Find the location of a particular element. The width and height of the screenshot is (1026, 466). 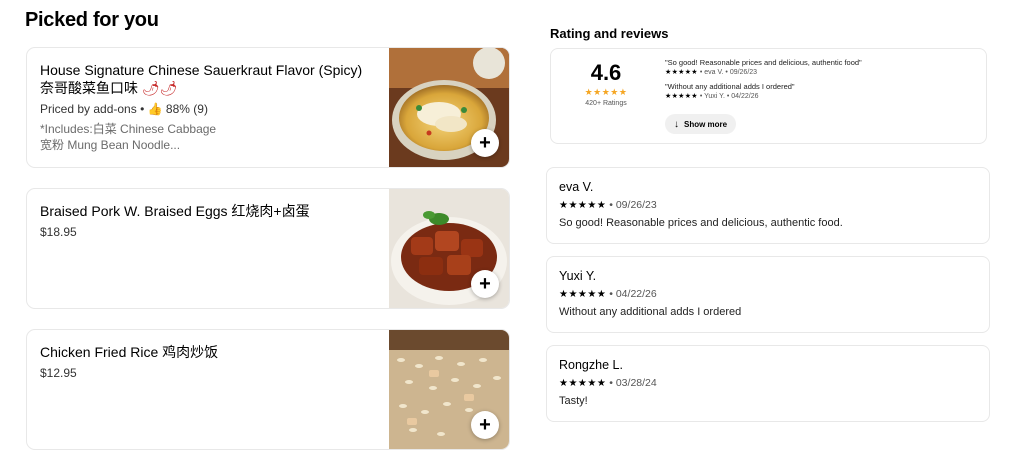

review-snippet: "Without any additional adds I ordered" is located at coordinates (730, 86).